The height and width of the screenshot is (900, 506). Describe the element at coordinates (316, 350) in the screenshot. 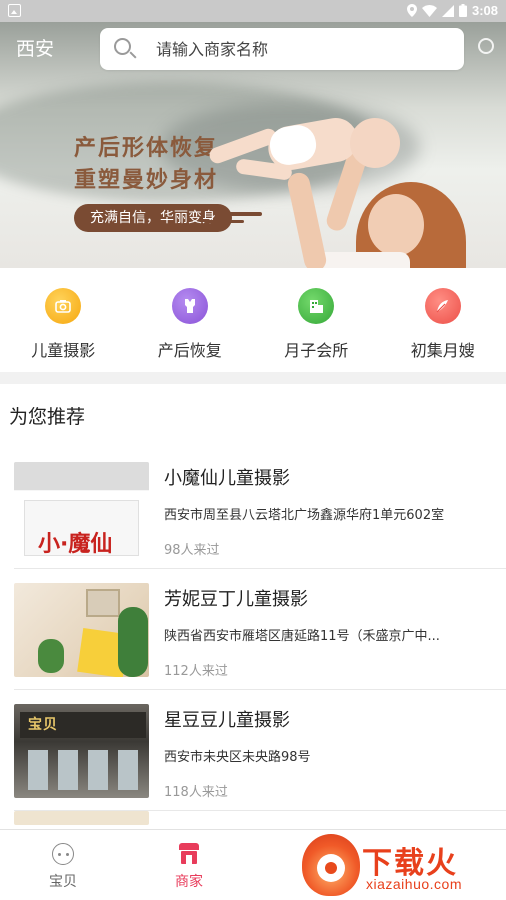

I see `category-label: 月子会所` at that location.